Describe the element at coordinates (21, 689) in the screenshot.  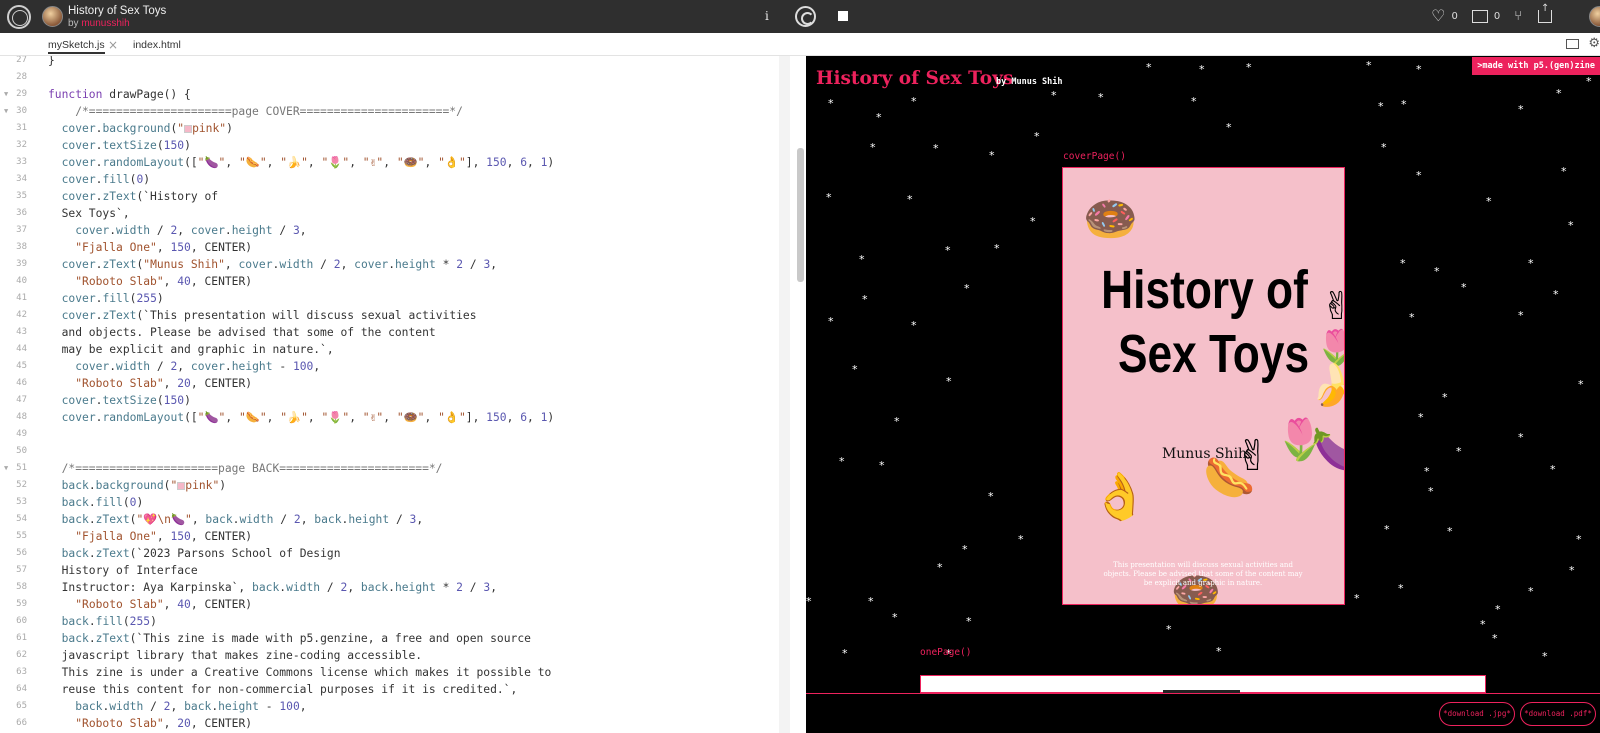
I see `line-number: 64` at that location.